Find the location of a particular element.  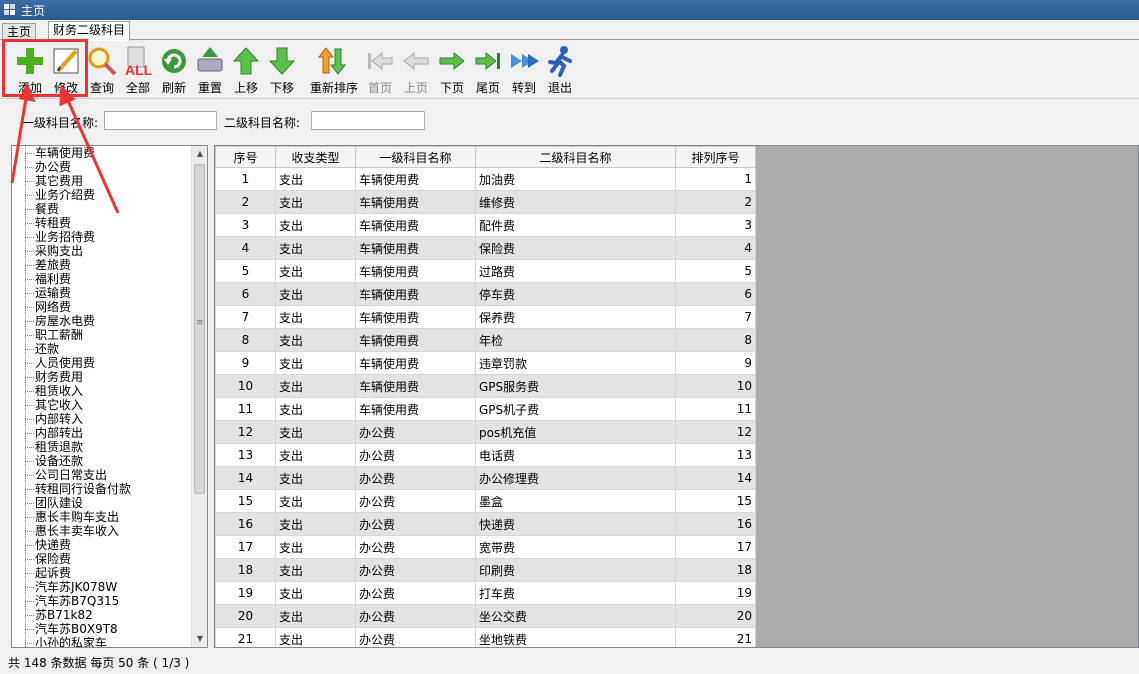

all-button: ALL 全部 is located at coordinates (138, 70).